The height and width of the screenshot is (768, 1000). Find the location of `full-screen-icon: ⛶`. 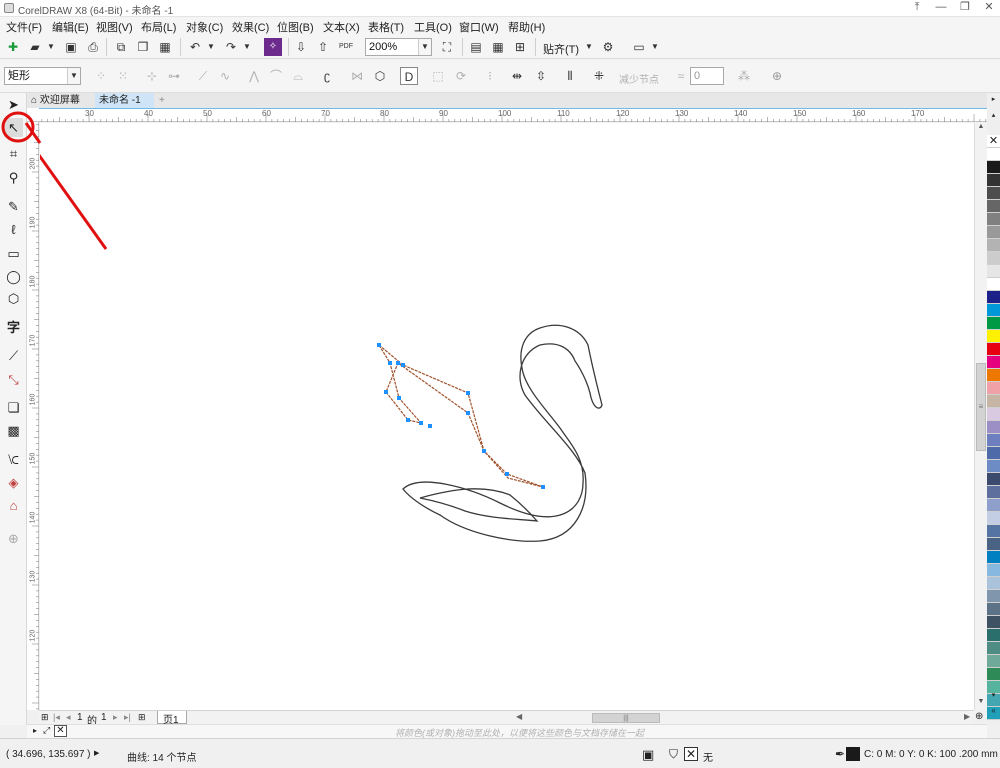

full-screen-icon: ⛶ is located at coordinates (447, 47).